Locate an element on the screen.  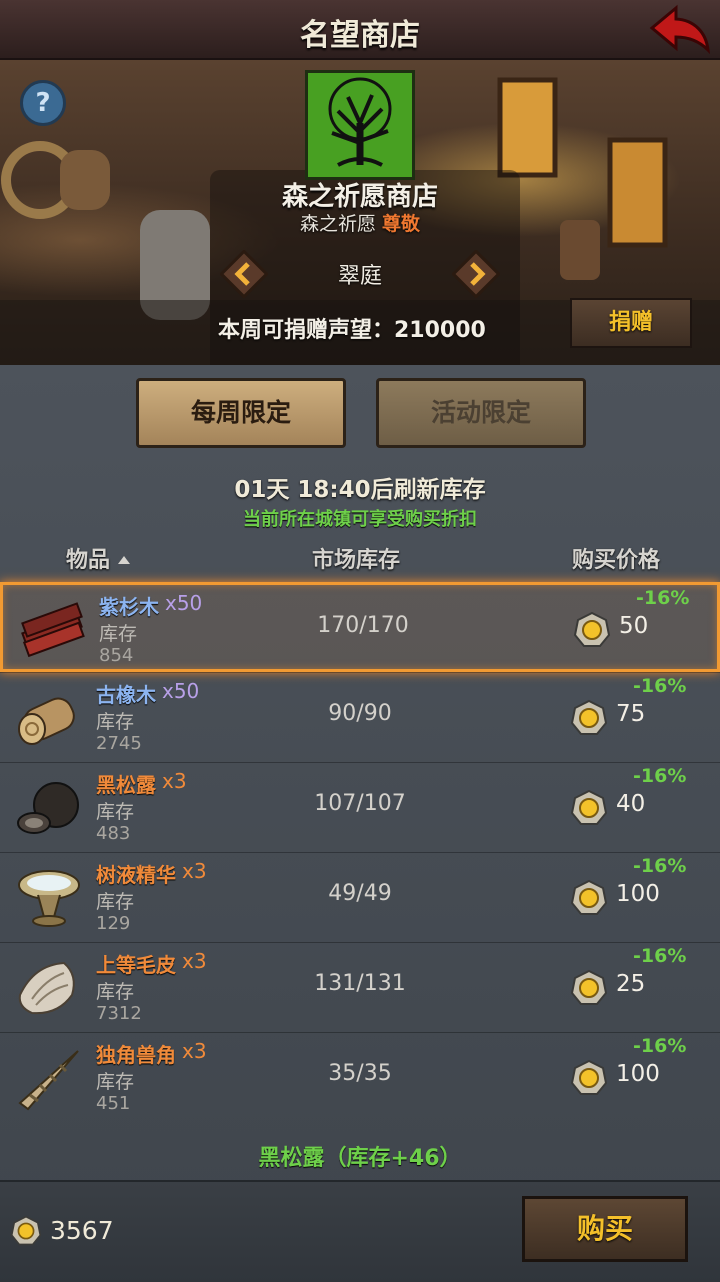
back-arrow-icon is located at coordinates (680, 29).